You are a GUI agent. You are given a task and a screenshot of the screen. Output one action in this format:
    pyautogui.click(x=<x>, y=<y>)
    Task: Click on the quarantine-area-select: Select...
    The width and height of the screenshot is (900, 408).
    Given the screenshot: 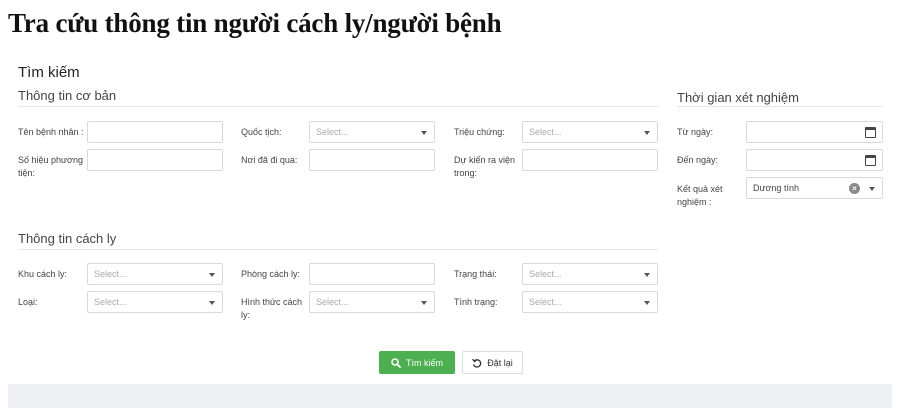 What is the action you would take?
    pyautogui.click(x=155, y=274)
    